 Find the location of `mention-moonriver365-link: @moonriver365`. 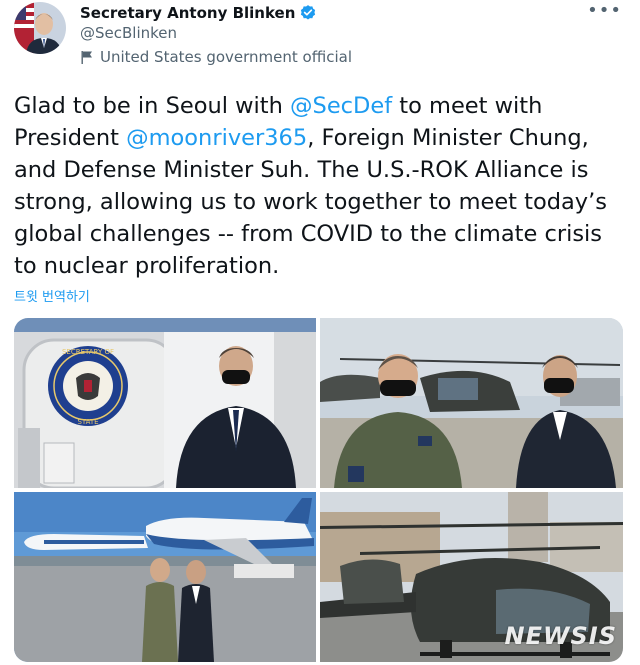

mention-moonriver365-link: @moonriver365 is located at coordinates (216, 138).